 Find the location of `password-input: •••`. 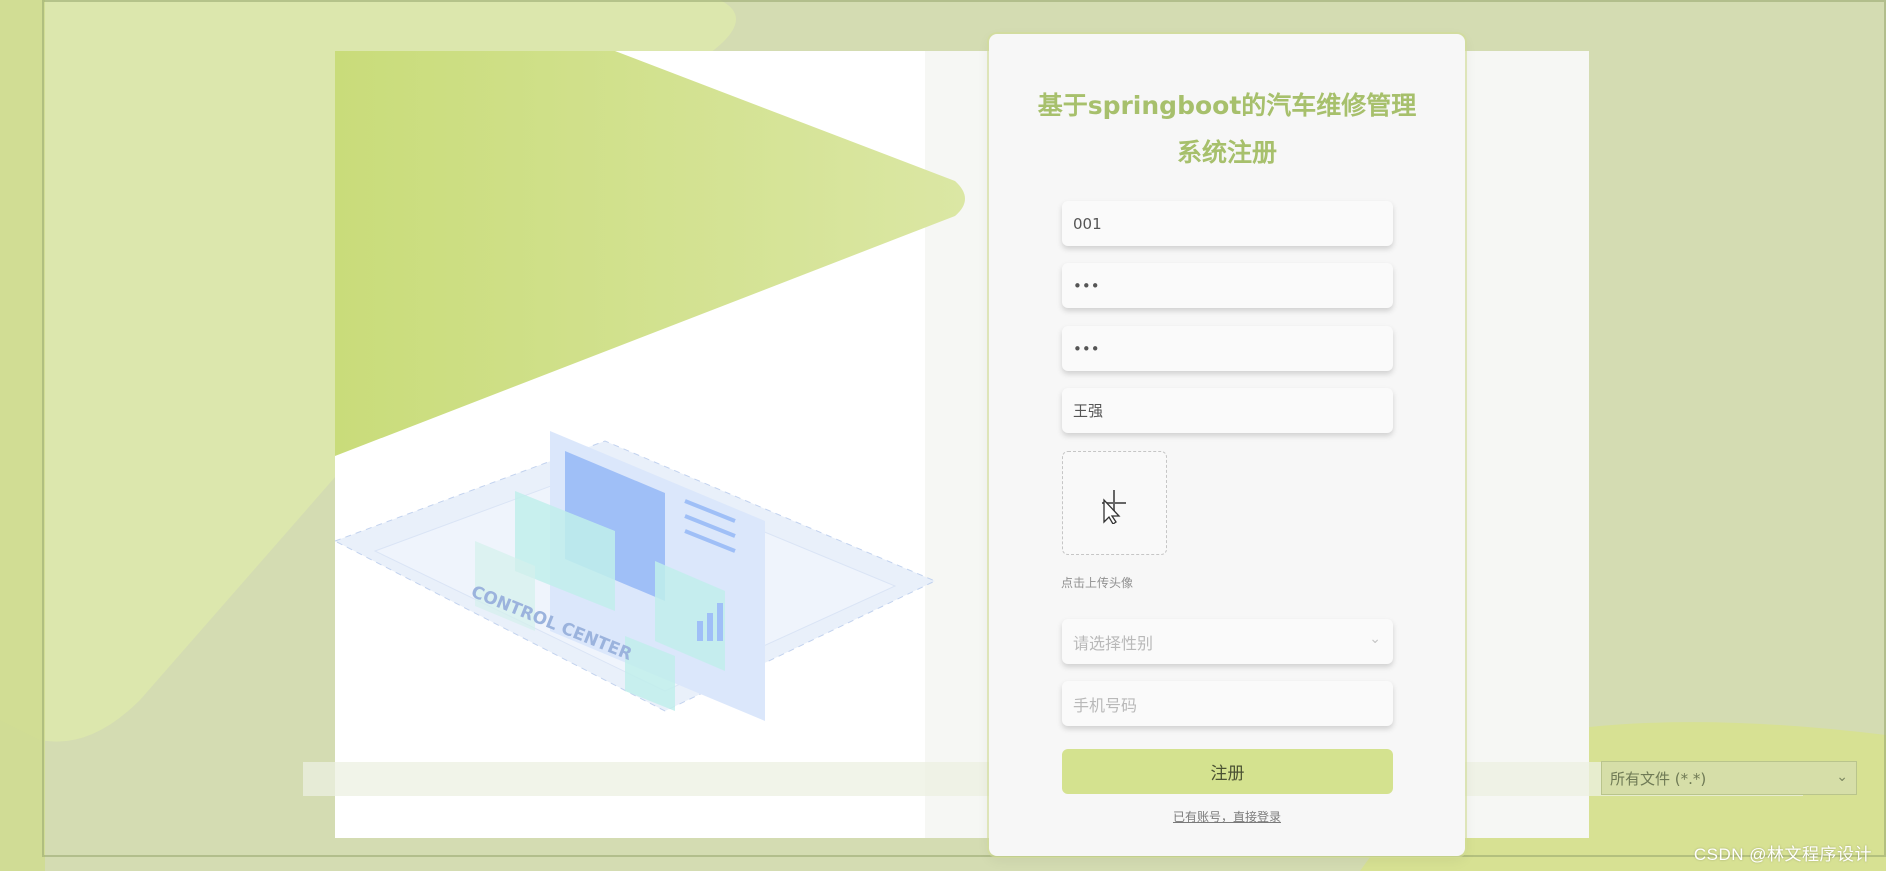

password-input: ••• is located at coordinates (1227, 285).